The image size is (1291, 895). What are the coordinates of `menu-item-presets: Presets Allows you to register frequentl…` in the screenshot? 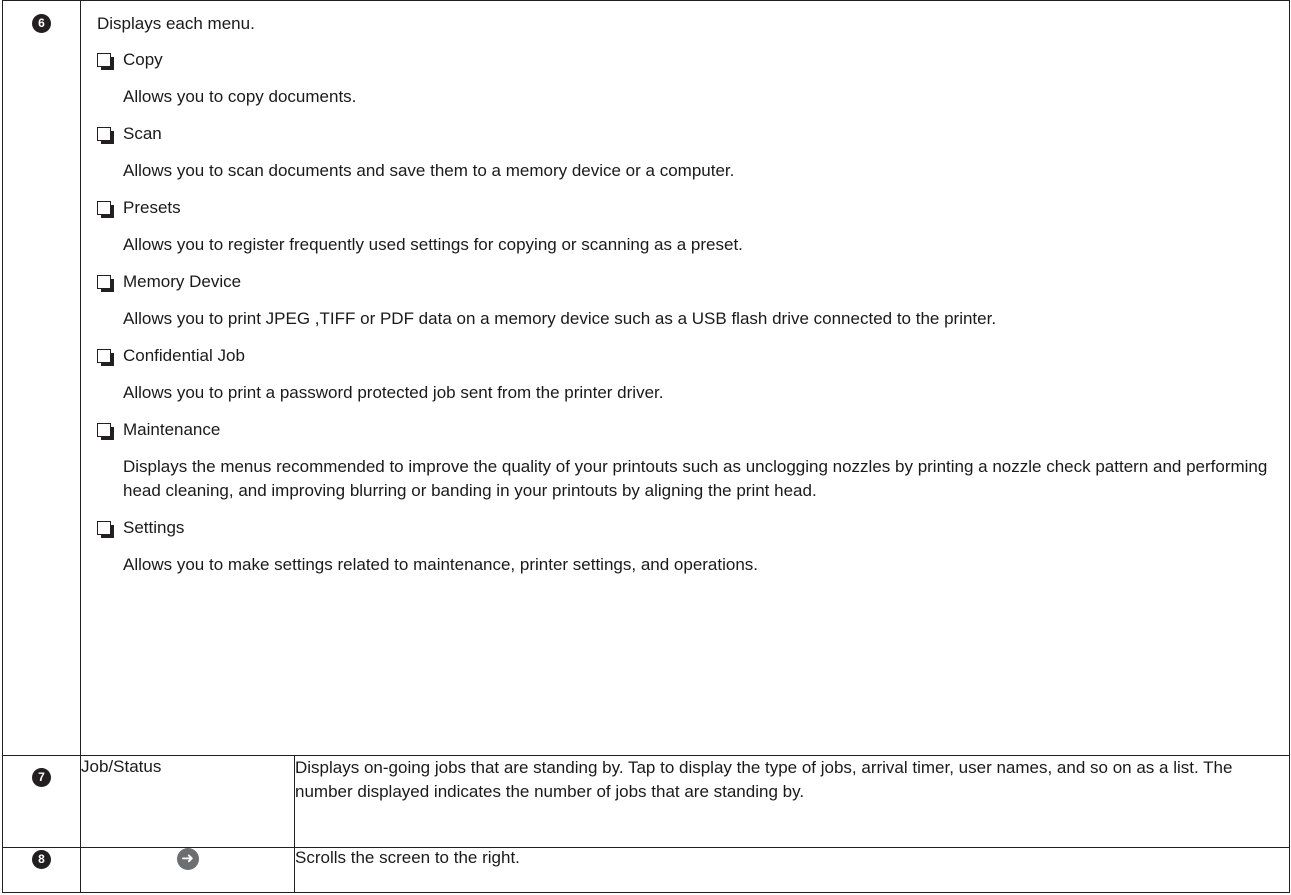 It's located at (693, 227).